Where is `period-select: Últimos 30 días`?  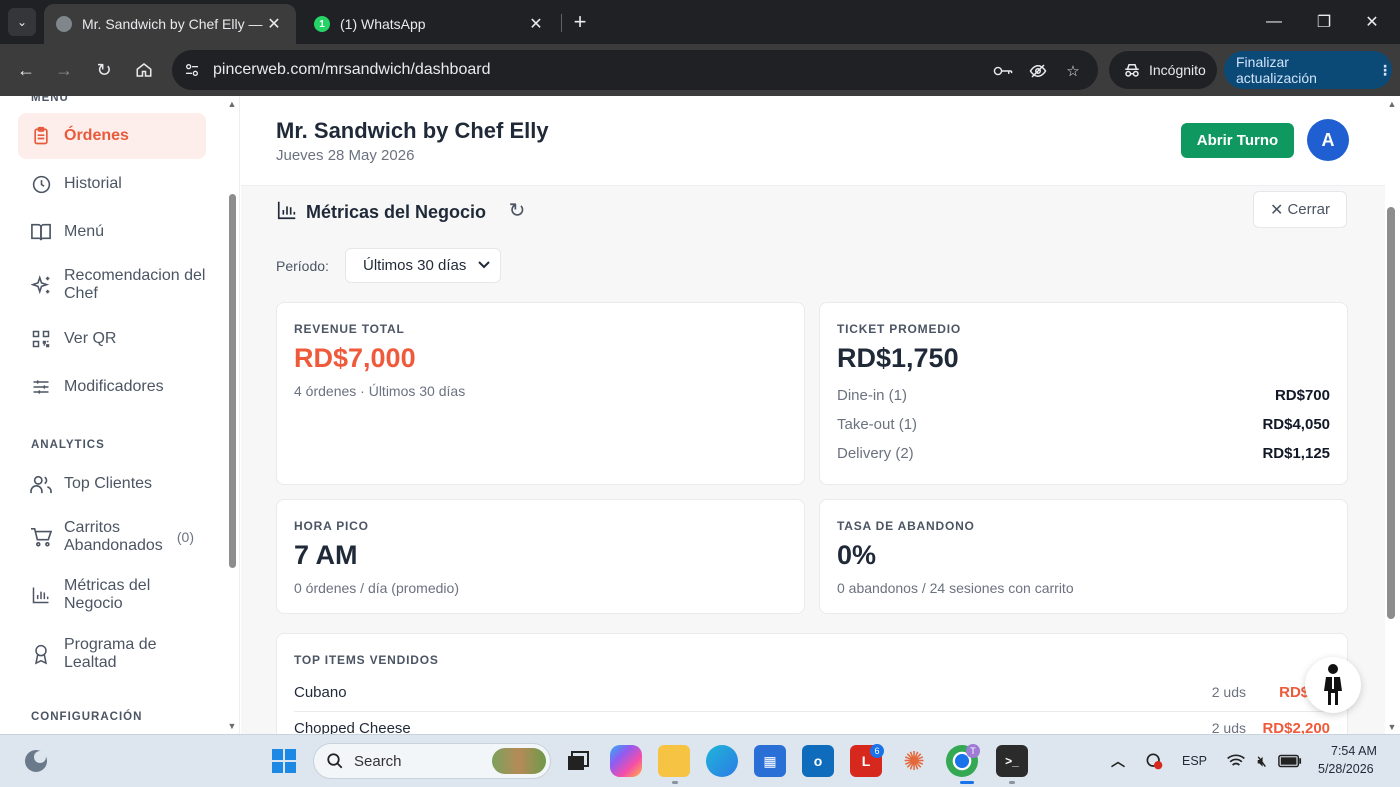
period-select: Últimos 30 días is located at coordinates (423, 265).